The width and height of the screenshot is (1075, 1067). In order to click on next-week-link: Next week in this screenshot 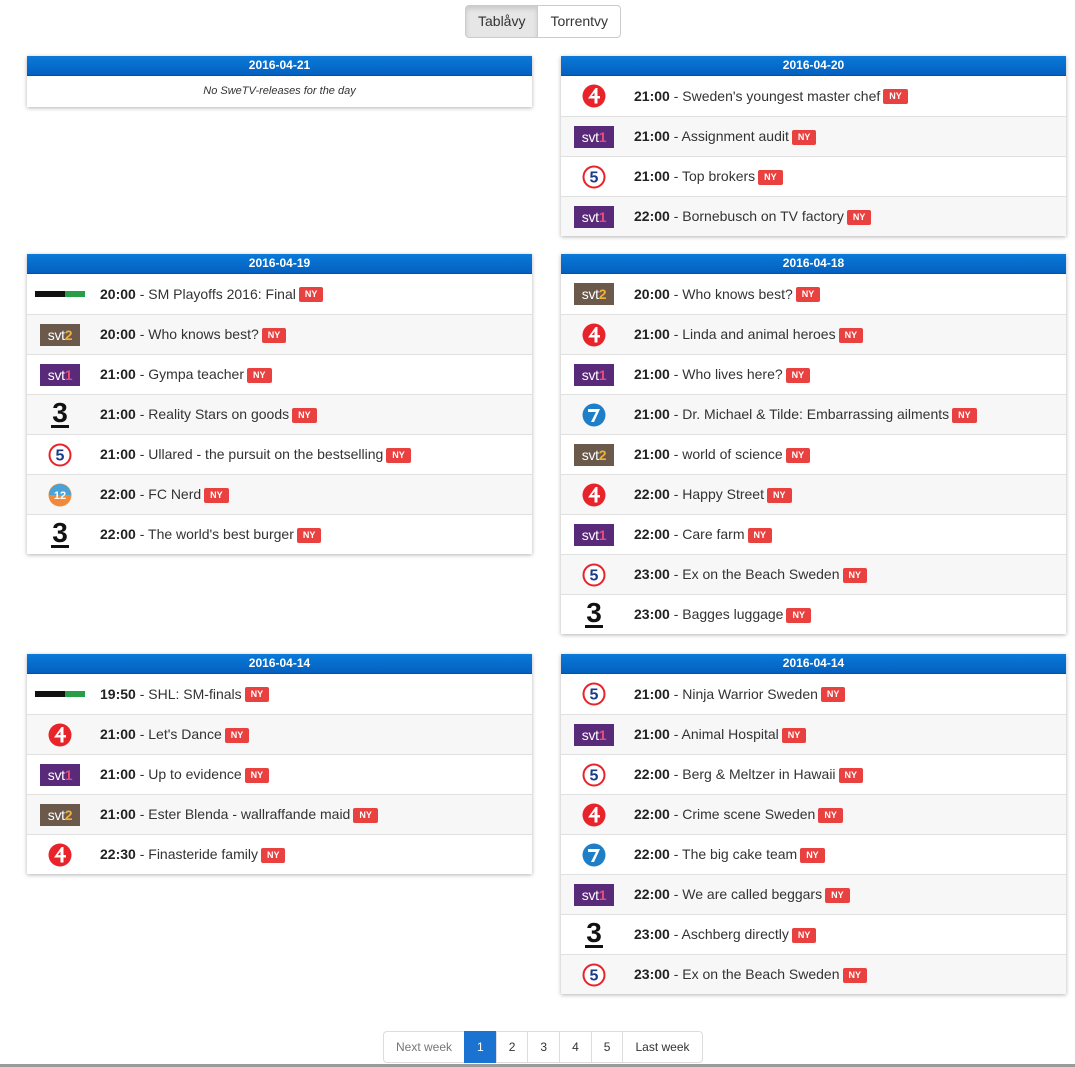, I will do `click(424, 1047)`.